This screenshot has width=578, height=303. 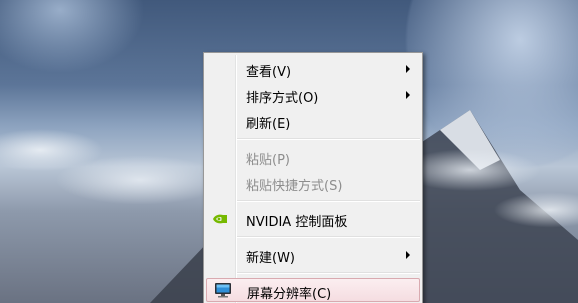 I want to click on menu-item-nvidia-control-panel: NVIDIA 控制面板, so click(x=313, y=219).